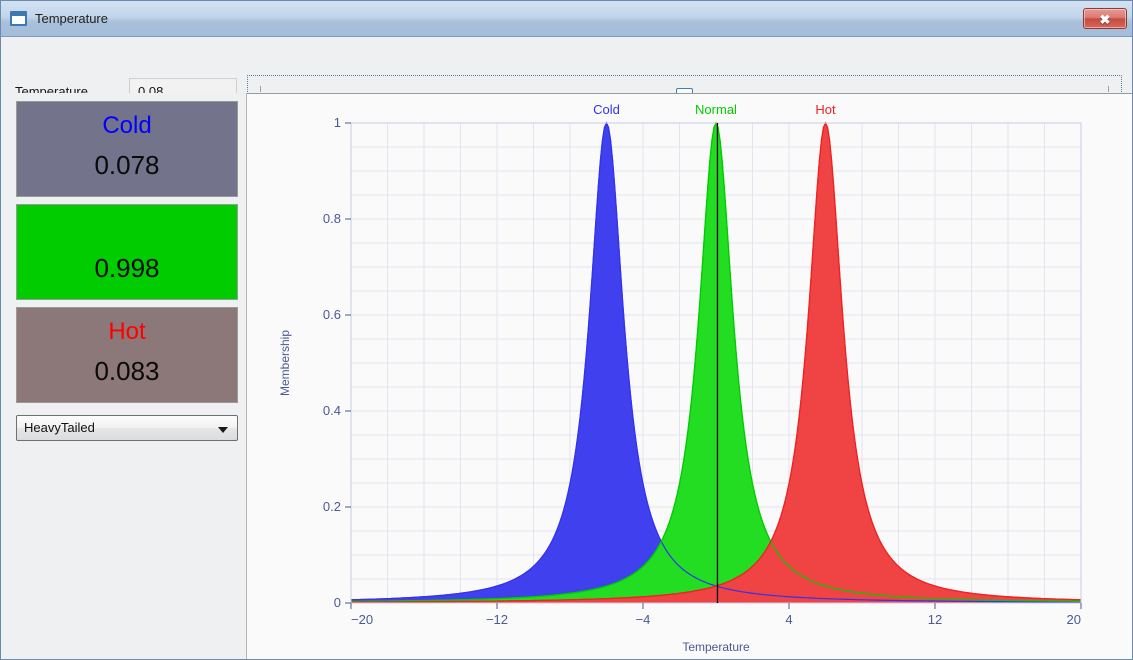 The image size is (1133, 660). Describe the element at coordinates (788, 619) in the screenshot. I see `x-tick-label: 4` at that location.